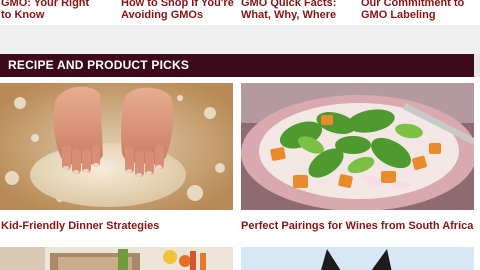 The width and height of the screenshot is (480, 270). Describe the element at coordinates (289, 15) in the screenshot. I see `link-line: What, Why, Where` at that location.